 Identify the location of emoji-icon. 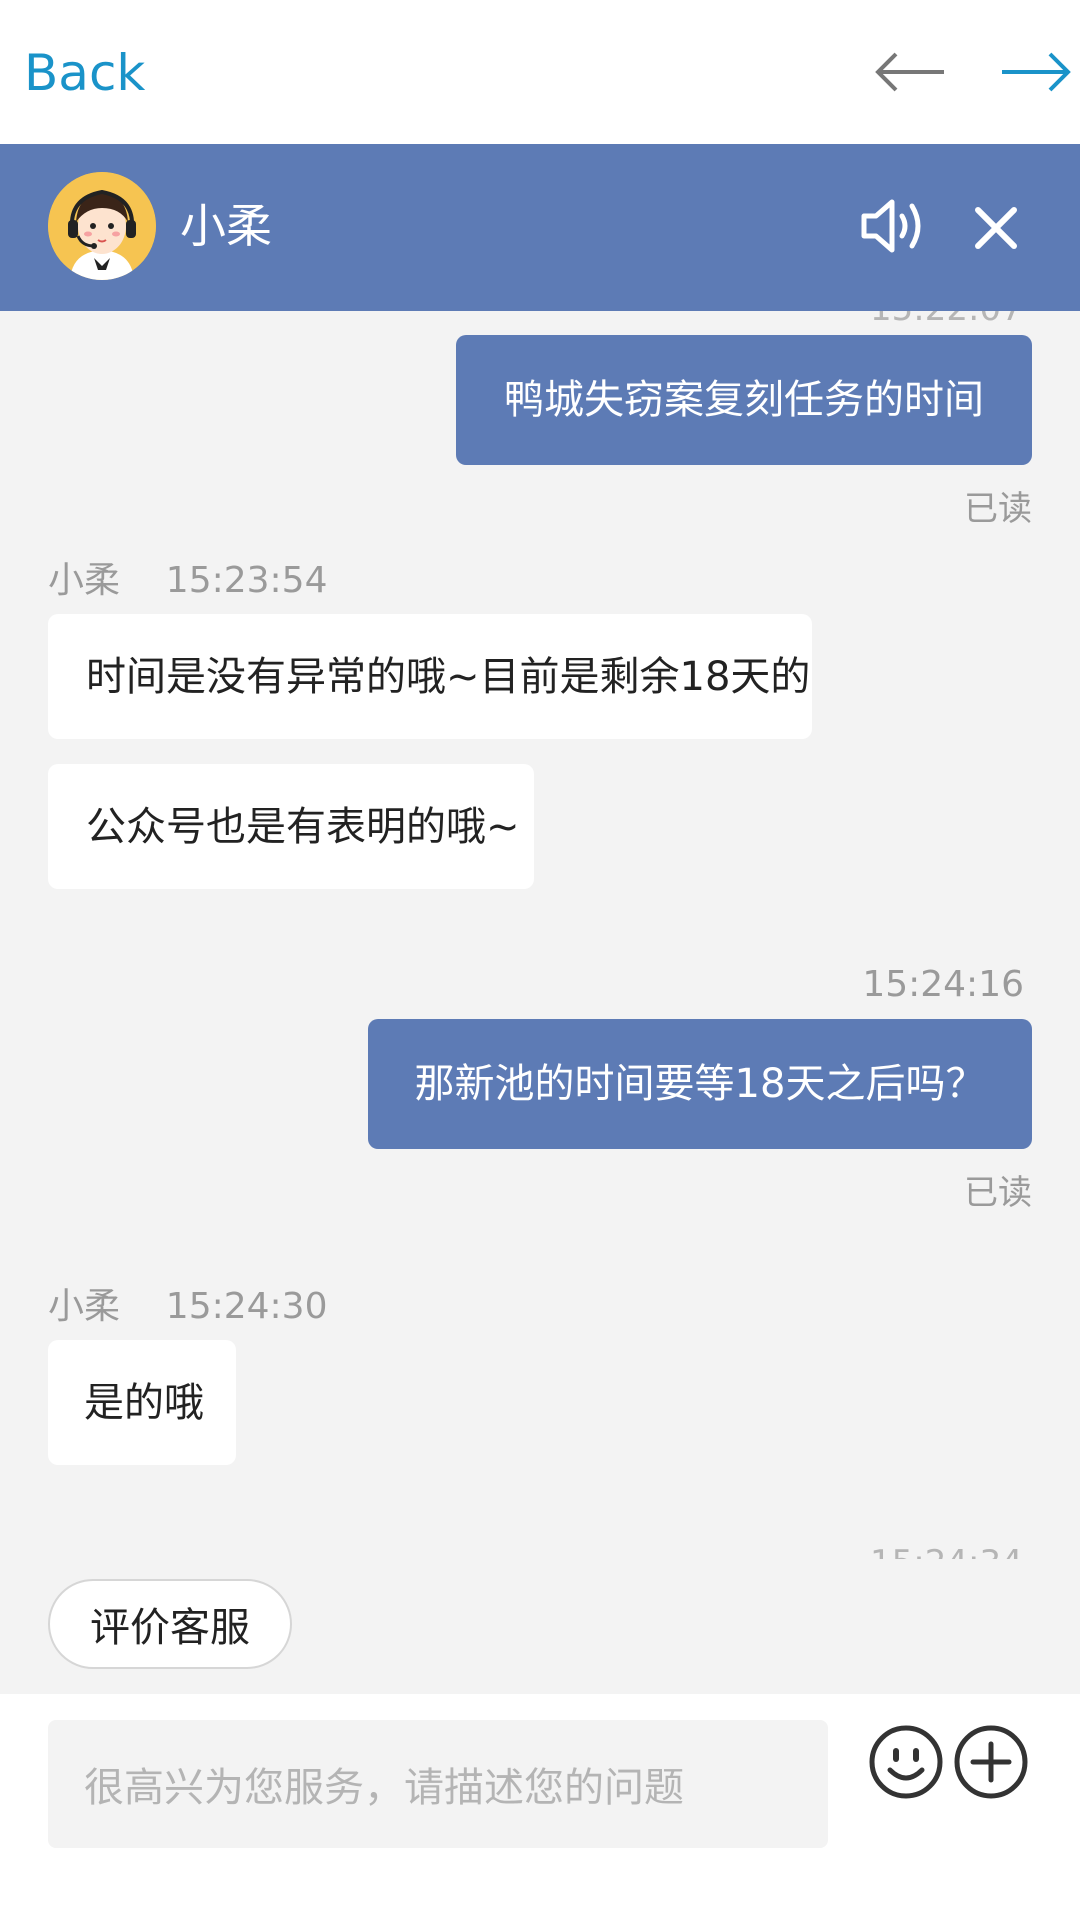
(906, 1762).